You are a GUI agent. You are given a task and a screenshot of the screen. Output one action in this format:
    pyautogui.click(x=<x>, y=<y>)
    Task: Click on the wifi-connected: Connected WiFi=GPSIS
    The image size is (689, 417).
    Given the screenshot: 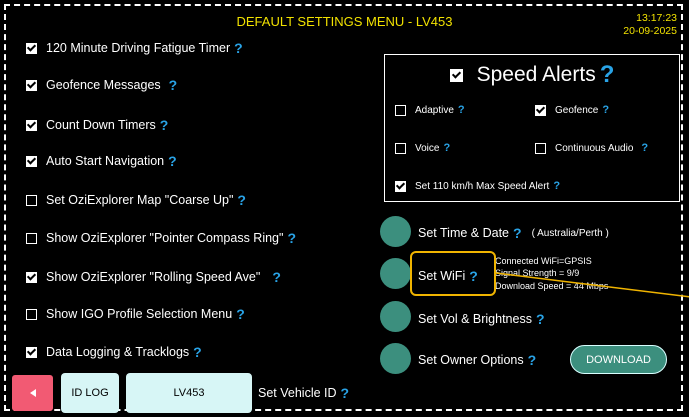 What is the action you would take?
    pyautogui.click(x=543, y=261)
    